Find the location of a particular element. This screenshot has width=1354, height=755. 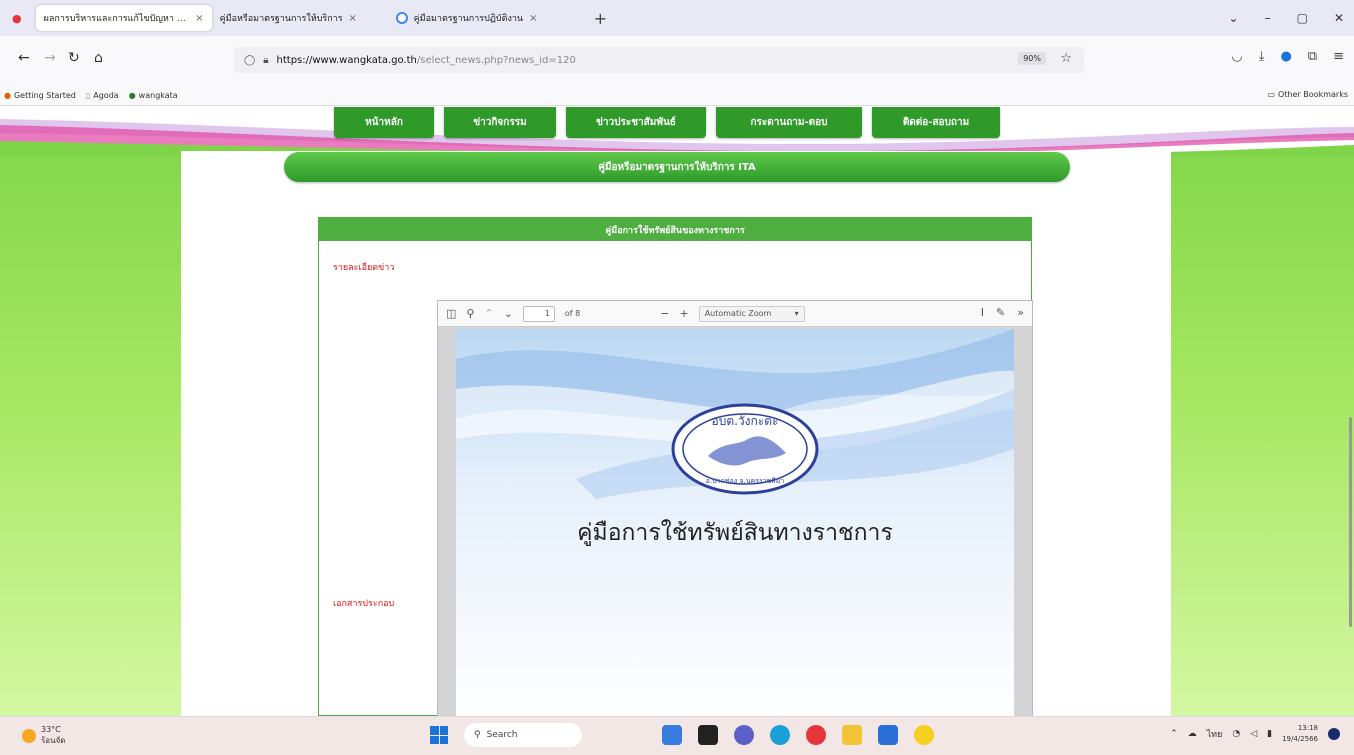

back-icon: ← is located at coordinates (24, 58).